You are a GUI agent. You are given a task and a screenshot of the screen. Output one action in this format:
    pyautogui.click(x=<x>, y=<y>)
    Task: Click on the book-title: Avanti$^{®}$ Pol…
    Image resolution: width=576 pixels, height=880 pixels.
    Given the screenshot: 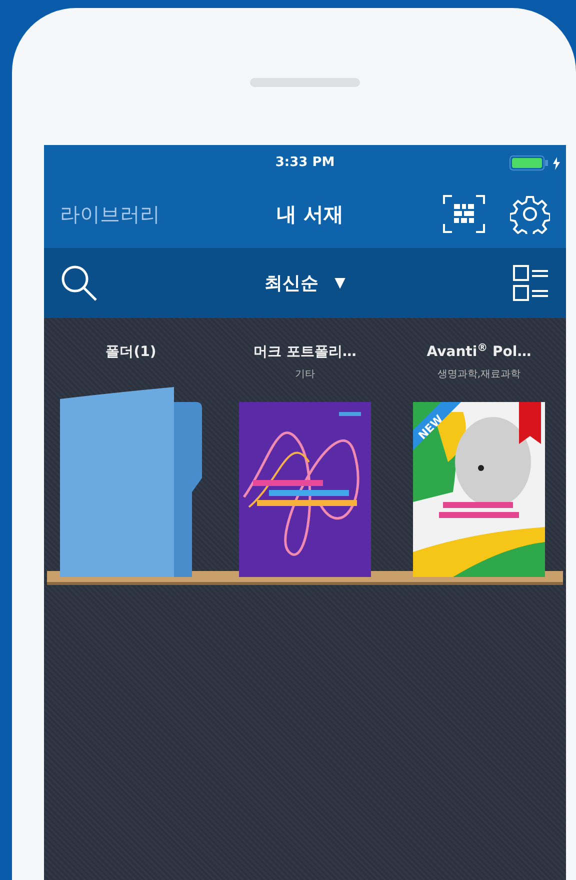 What is the action you would take?
    pyautogui.click(x=479, y=352)
    